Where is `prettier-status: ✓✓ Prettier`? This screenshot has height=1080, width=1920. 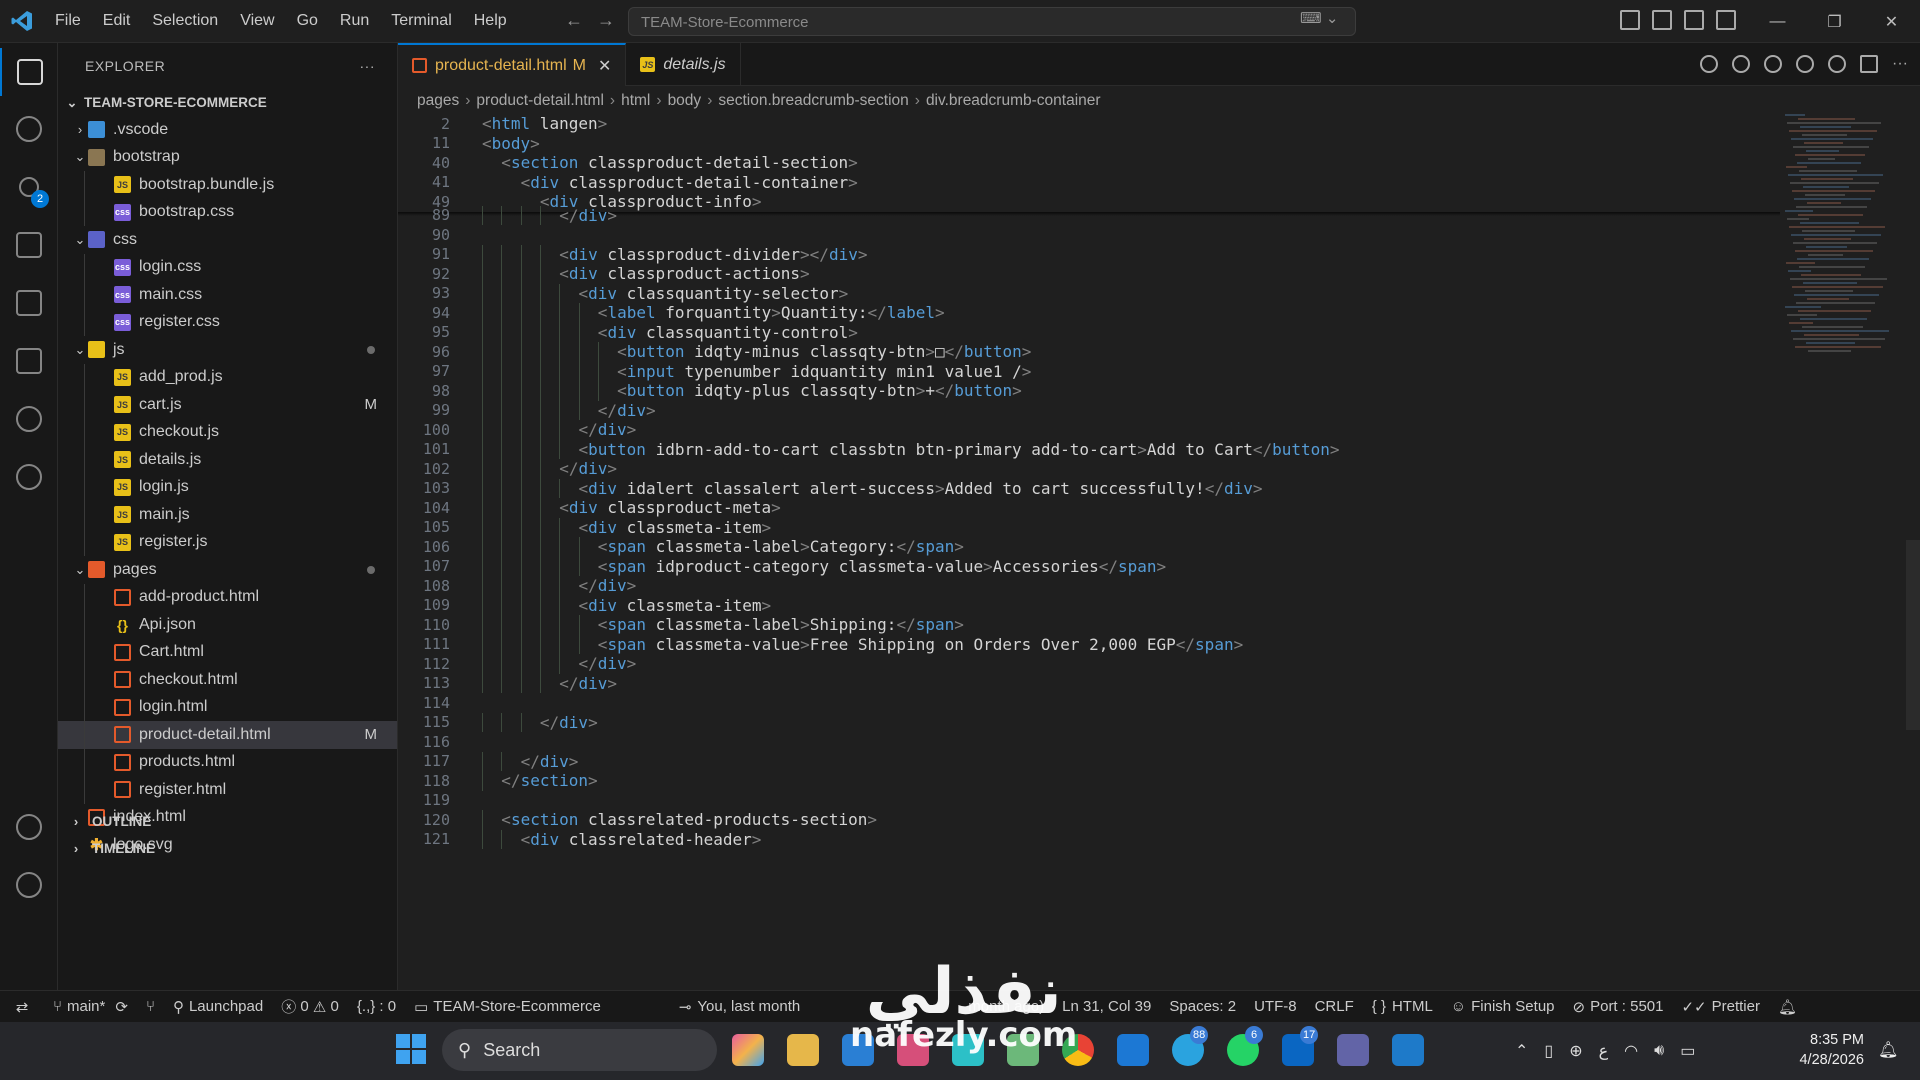 prettier-status: ✓✓ Prettier is located at coordinates (1720, 1007).